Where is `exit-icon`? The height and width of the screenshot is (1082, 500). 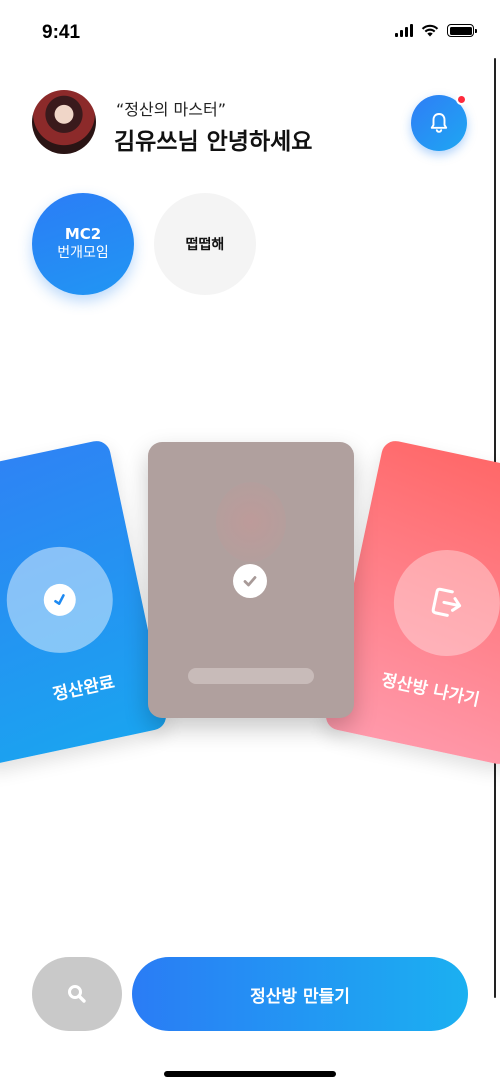 exit-icon is located at coordinates (446, 602).